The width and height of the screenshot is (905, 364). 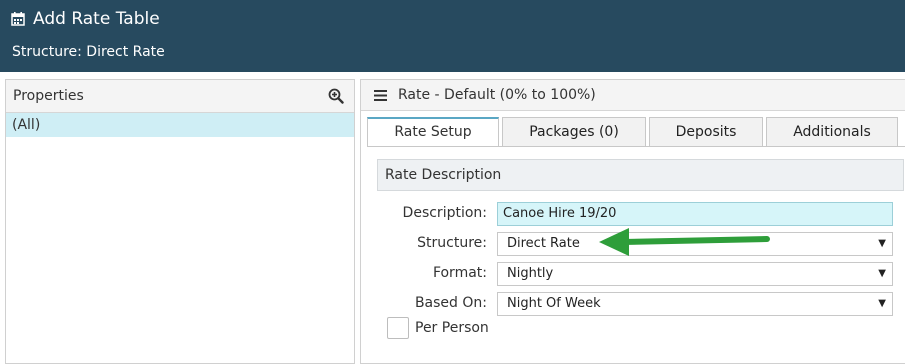 What do you see at coordinates (459, 273) in the screenshot?
I see `format-label: Format:` at bounding box center [459, 273].